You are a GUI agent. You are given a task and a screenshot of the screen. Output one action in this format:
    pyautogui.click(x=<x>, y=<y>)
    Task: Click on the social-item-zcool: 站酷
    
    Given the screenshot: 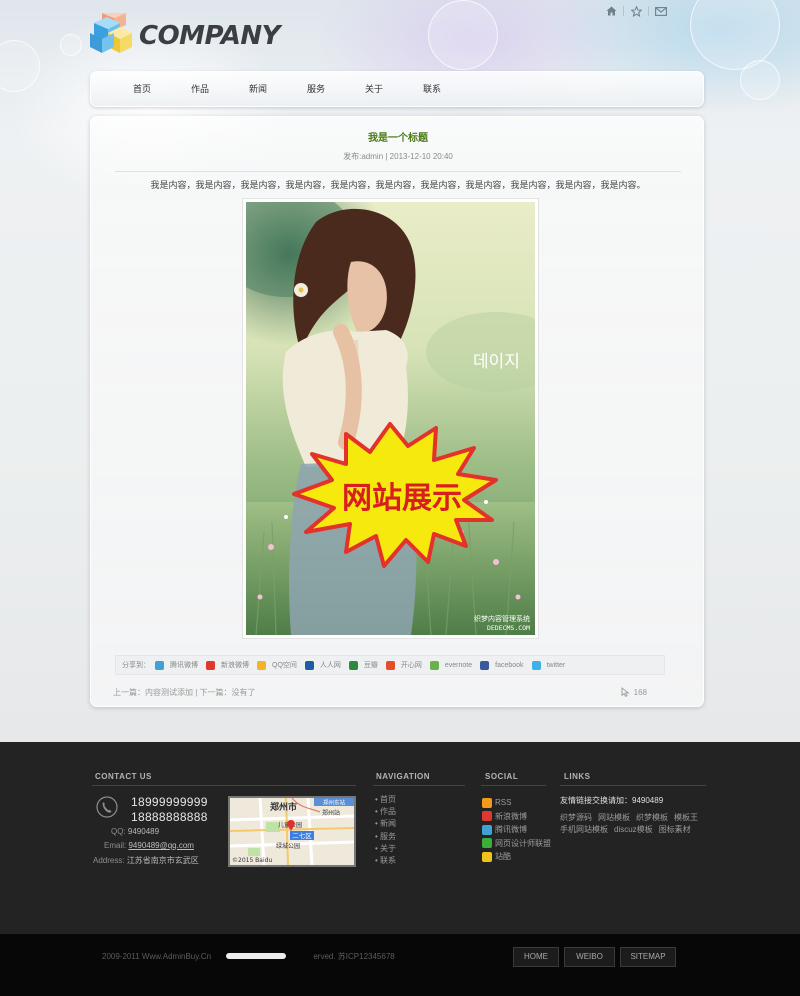 What is the action you would take?
    pyautogui.click(x=516, y=857)
    